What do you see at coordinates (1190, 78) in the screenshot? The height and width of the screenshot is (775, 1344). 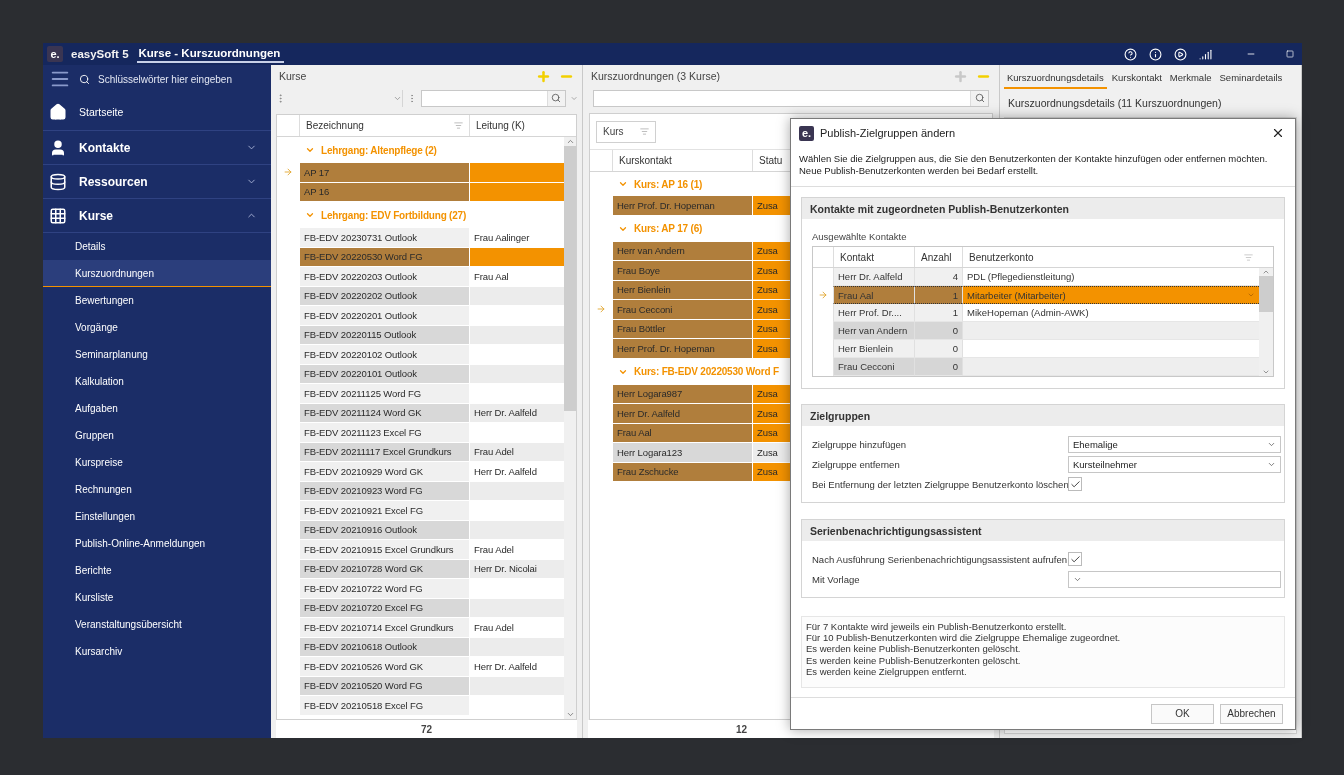 I see `tab: Merkmale` at bounding box center [1190, 78].